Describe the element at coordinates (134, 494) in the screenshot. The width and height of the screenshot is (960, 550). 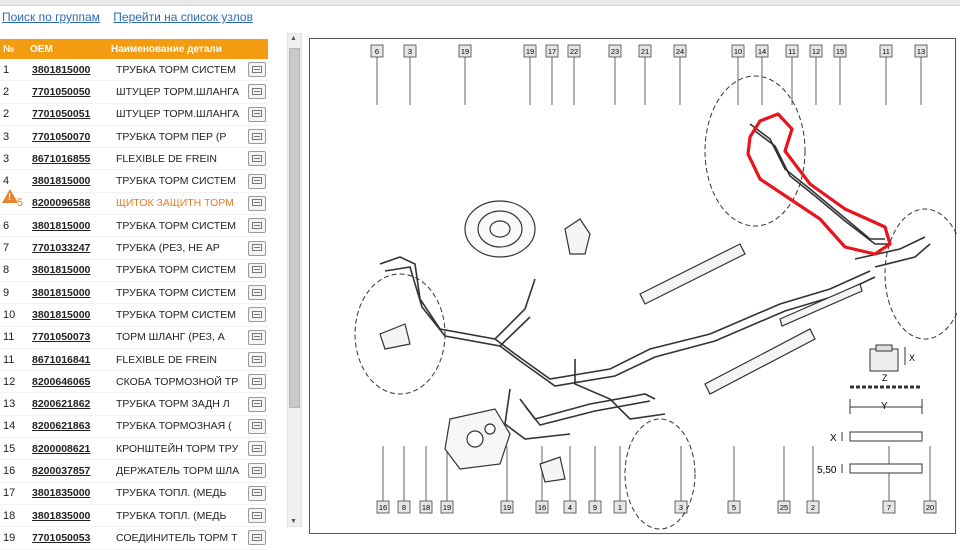
I see `table-row: 17 3801835000 ТРУБКА ТОПЛ. (МЕДЬ` at that location.